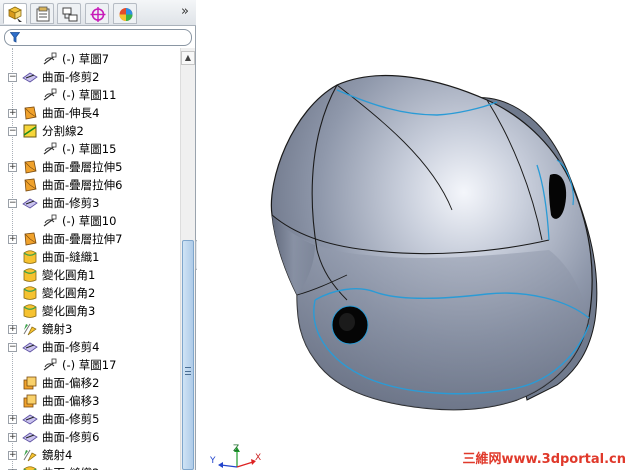 This screenshot has width=630, height=470. What do you see at coordinates (90, 77) in the screenshot?
I see `tree-item: − 曲面-修剪2` at bounding box center [90, 77].